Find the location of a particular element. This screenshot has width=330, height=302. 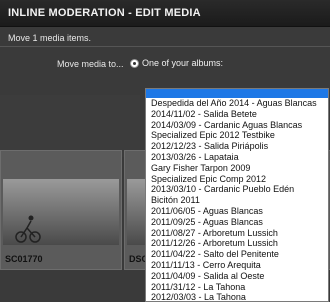

album-option: 2011/04/22 - Salto del Penitente is located at coordinates (237, 254).